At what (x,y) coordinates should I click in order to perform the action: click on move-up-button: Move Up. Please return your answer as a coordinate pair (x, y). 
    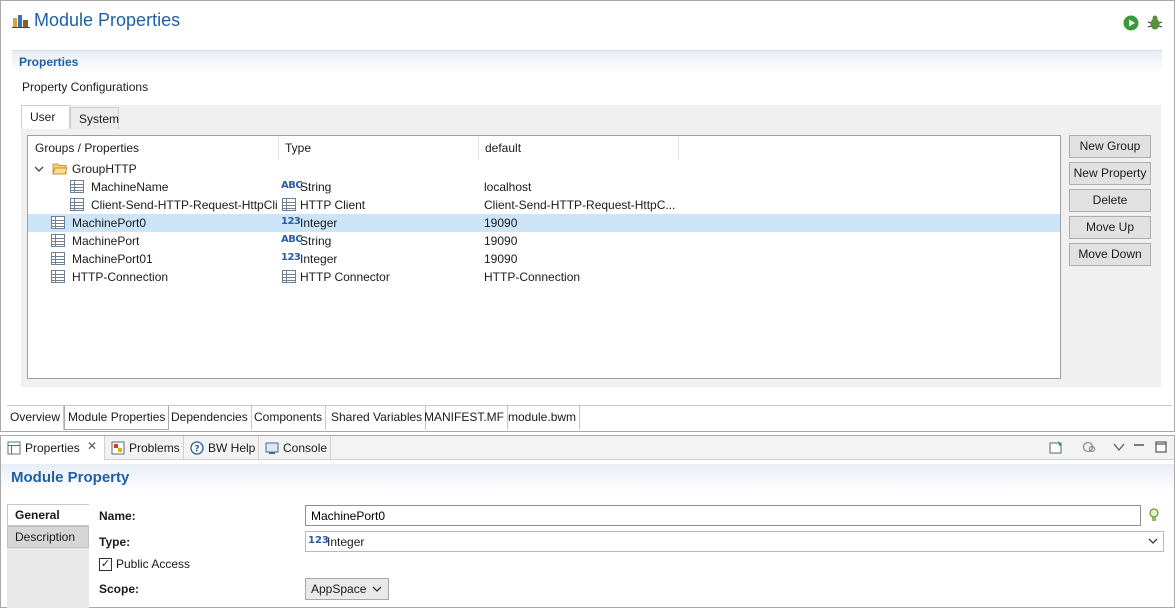
    Looking at the image, I should click on (1110, 227).